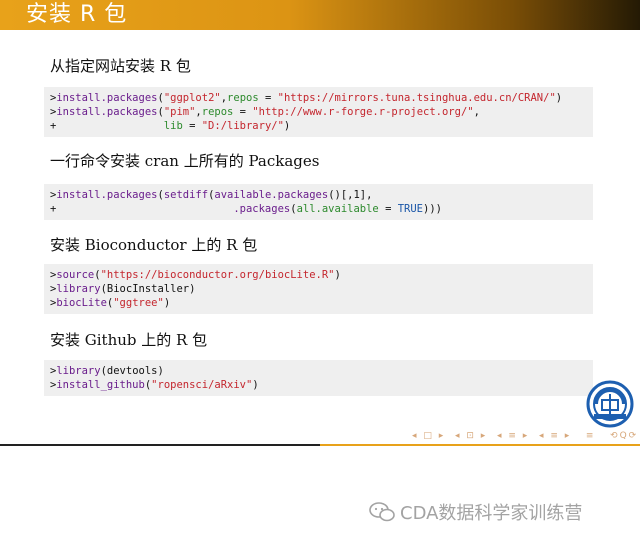 This screenshot has height=539, width=640. I want to click on code-line: >library(devtools), so click(321, 371).